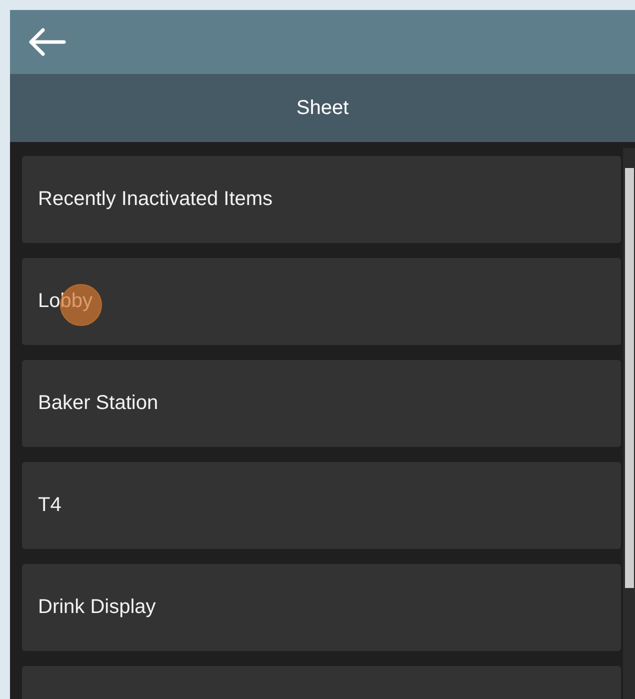  What do you see at coordinates (629, 378) in the screenshot?
I see `scrollbar-thumb` at bounding box center [629, 378].